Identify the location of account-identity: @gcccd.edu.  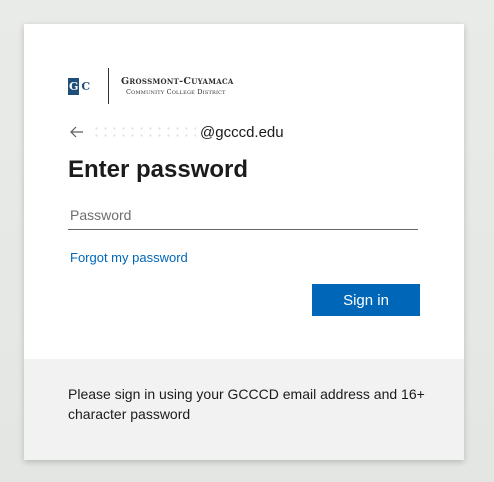
(176, 132).